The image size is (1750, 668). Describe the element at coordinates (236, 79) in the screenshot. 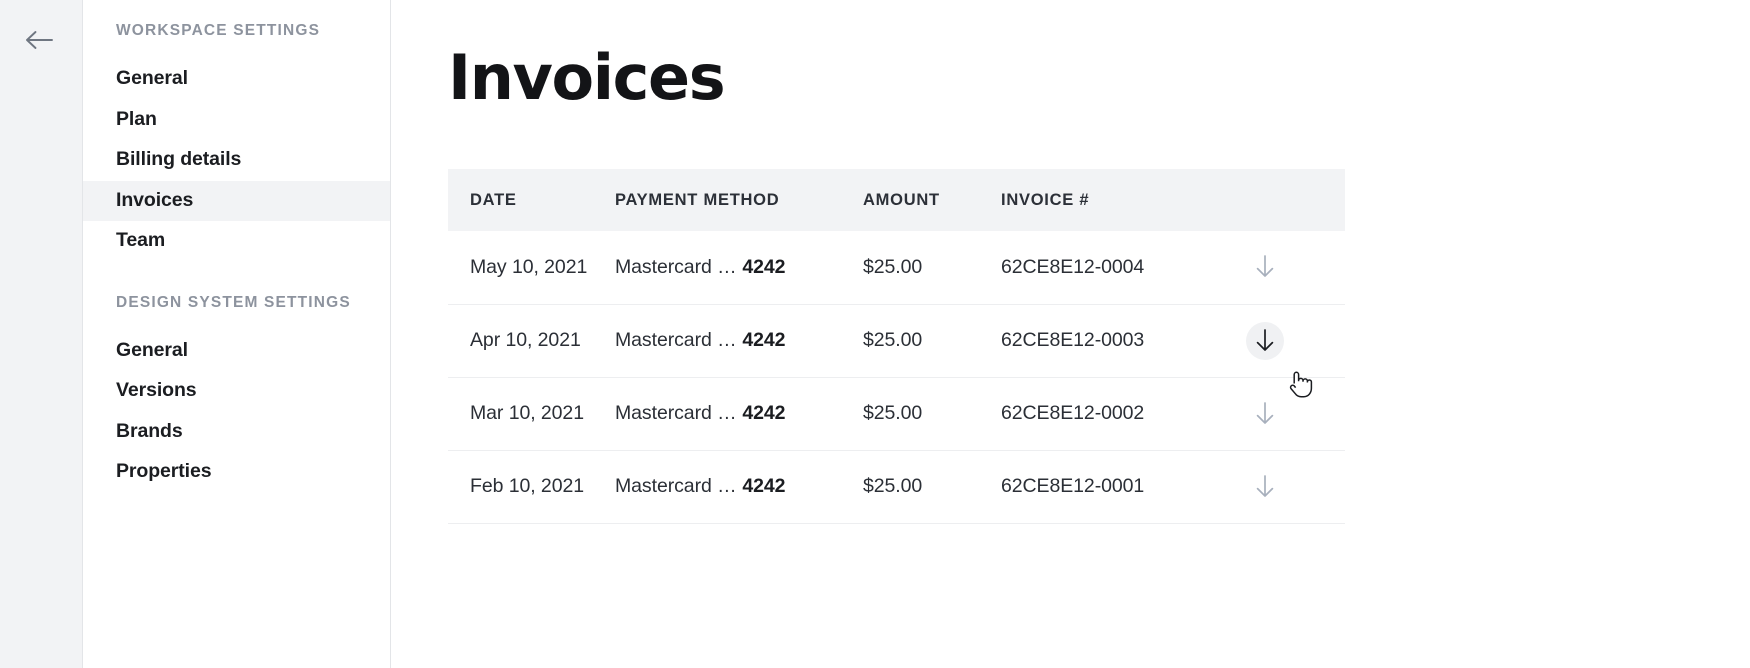

I see `sidebar-item-workspace-general: General` at that location.